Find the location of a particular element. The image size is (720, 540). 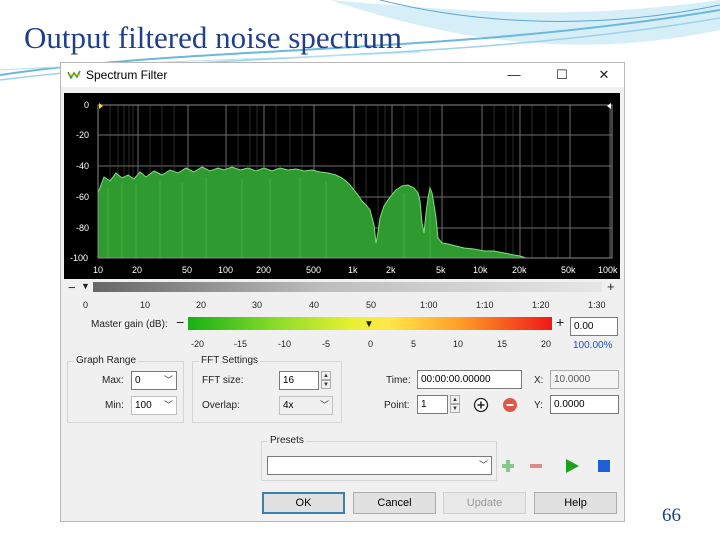

x-tick: 5k is located at coordinates (441, 270).